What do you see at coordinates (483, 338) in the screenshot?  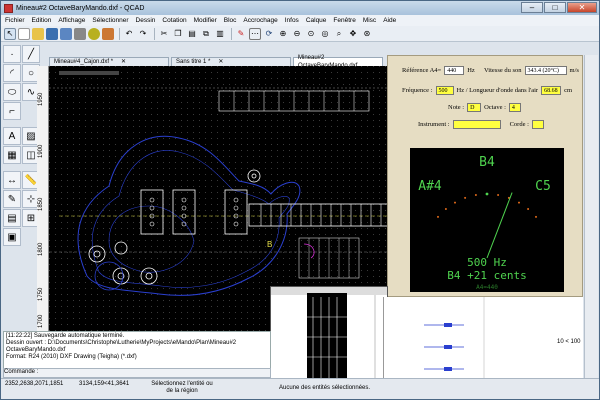 I see `property-panel` at bounding box center [483, 338].